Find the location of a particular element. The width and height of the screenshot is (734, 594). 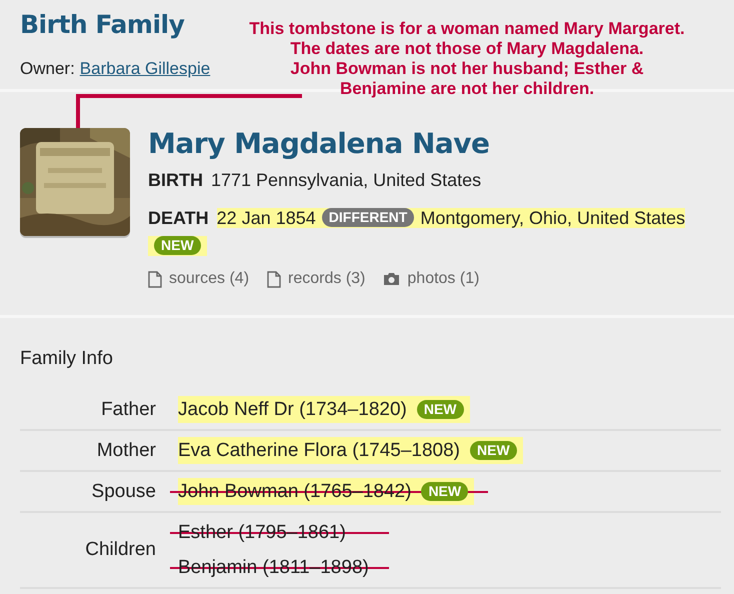

record-link: photos (1) is located at coordinates (443, 279).